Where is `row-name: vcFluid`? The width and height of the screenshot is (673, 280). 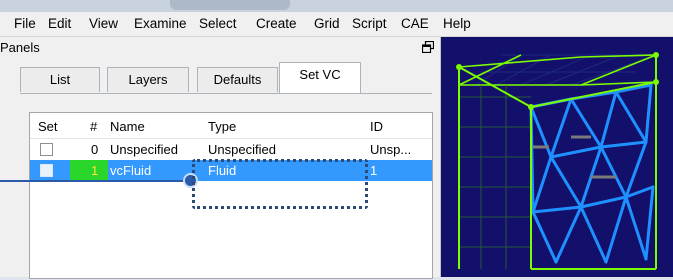
row-name: vcFluid is located at coordinates (131, 170).